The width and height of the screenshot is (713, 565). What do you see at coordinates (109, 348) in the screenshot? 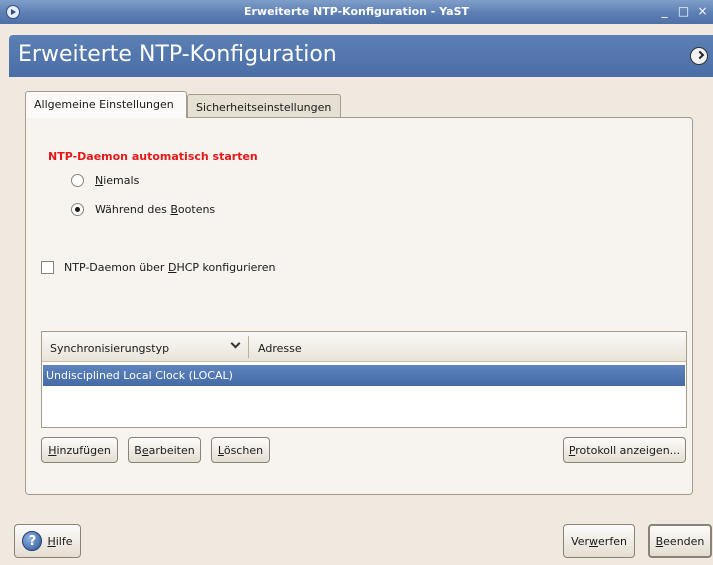
I see `column-header-sync-type: Synchronisierungstyp` at bounding box center [109, 348].